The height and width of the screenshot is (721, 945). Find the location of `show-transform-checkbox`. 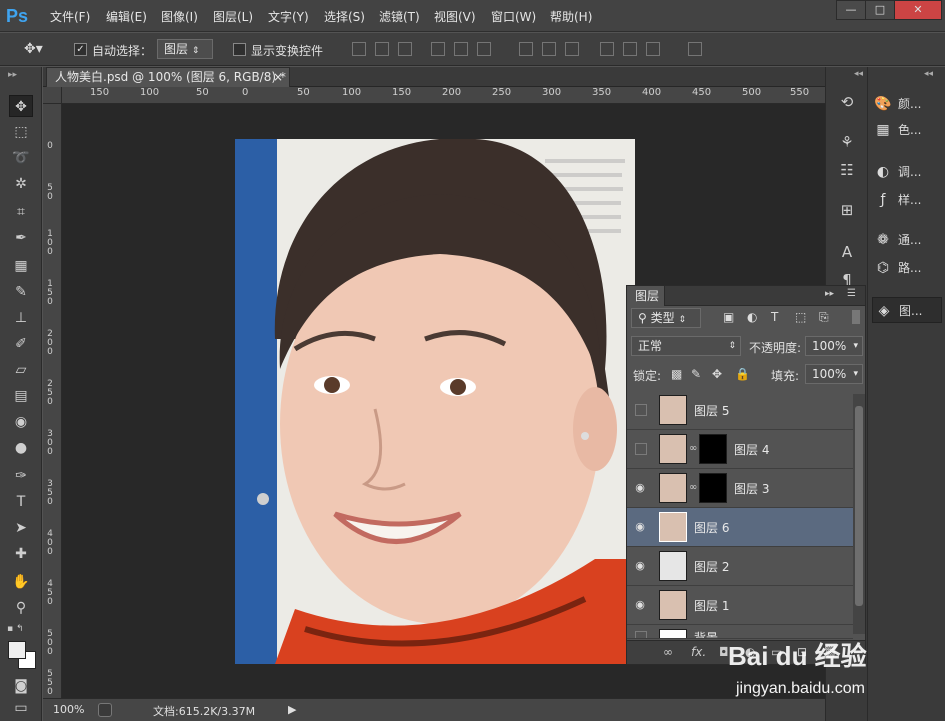

show-transform-checkbox is located at coordinates (239, 49).